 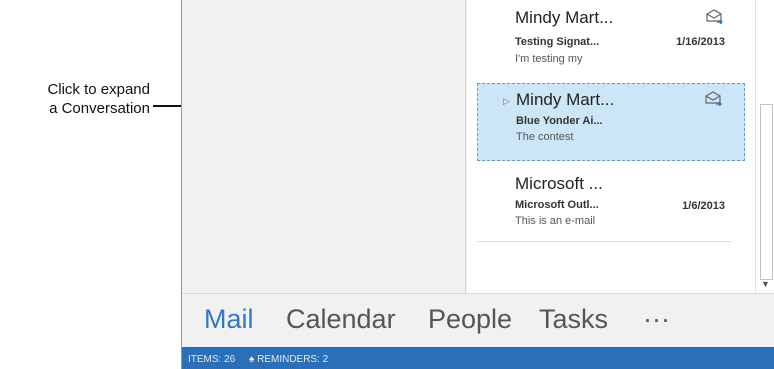 I want to click on message-preview: This is an e-mail, so click(x=555, y=221).